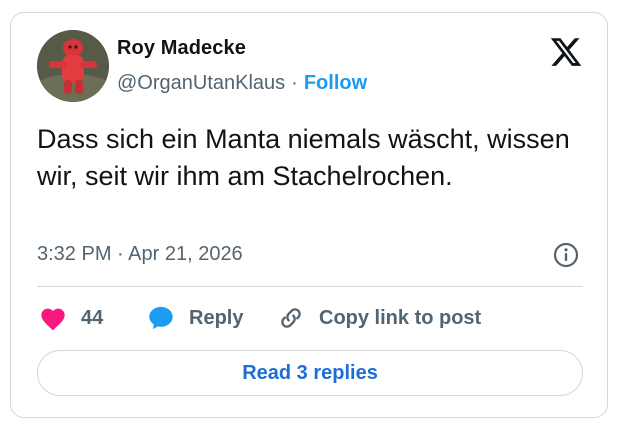 The image size is (620, 430). I want to click on like-button: 44, so click(71, 318).